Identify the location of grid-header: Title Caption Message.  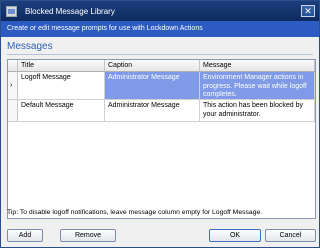
(161, 66).